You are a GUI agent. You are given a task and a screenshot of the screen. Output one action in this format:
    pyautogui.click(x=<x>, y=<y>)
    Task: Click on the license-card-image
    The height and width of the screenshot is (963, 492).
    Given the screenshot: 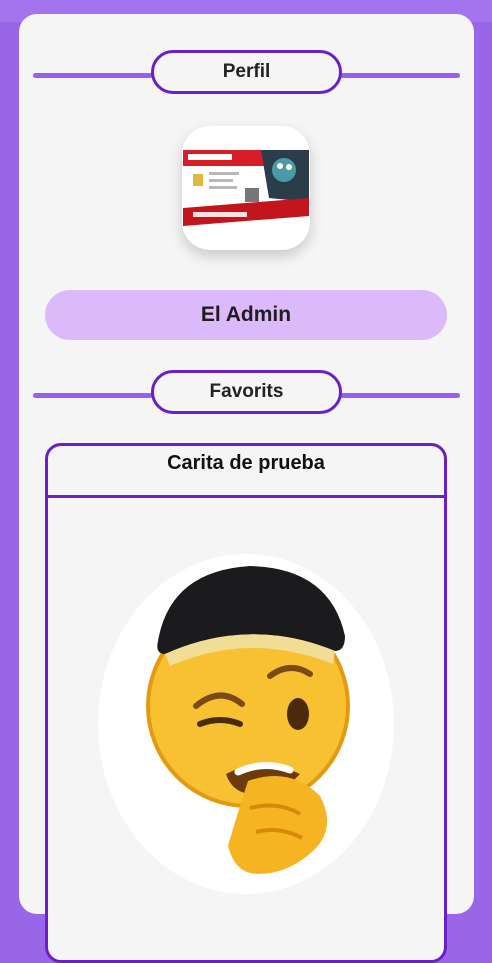 What is the action you would take?
    pyautogui.click(x=246, y=188)
    